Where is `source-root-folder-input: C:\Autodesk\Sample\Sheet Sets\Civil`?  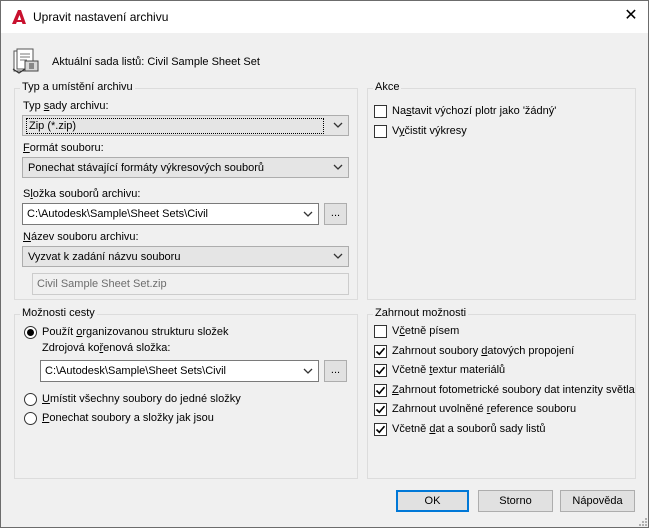
source-root-folder-input: C:\Autodesk\Sample\Sheet Sets\Civil is located at coordinates (179, 371).